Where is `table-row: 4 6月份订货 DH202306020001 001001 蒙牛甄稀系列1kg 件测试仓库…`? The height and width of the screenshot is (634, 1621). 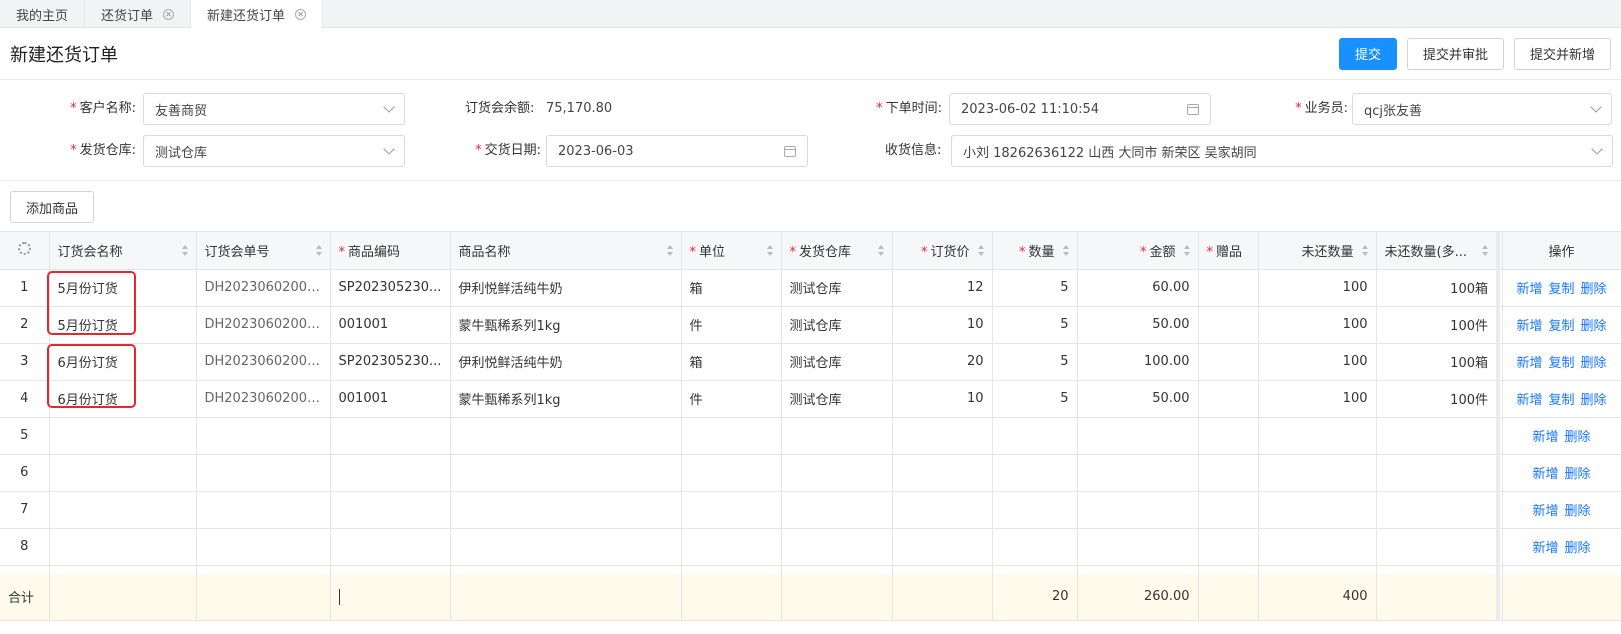 table-row: 4 6月份订货 DH202306020001 001001 蒙牛甄稀系列1kg 件测试仓库… is located at coordinates (810, 399).